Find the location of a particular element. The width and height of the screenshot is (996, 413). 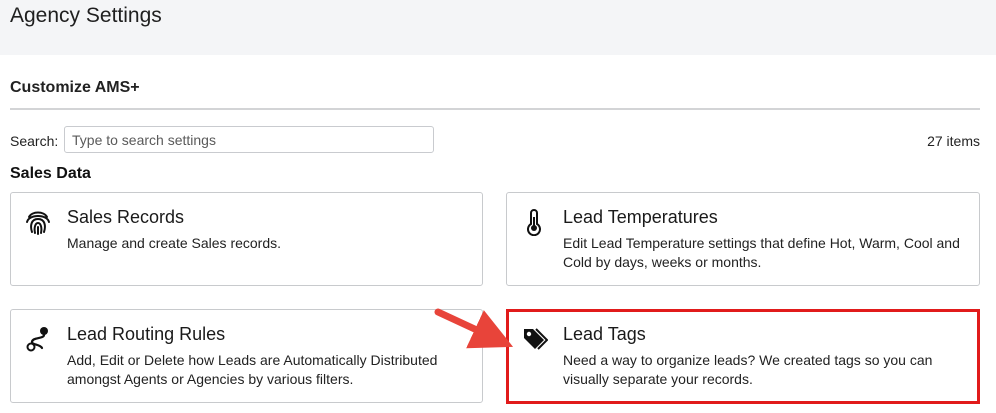

group-title-sales-data: Sales Data is located at coordinates (50, 173).